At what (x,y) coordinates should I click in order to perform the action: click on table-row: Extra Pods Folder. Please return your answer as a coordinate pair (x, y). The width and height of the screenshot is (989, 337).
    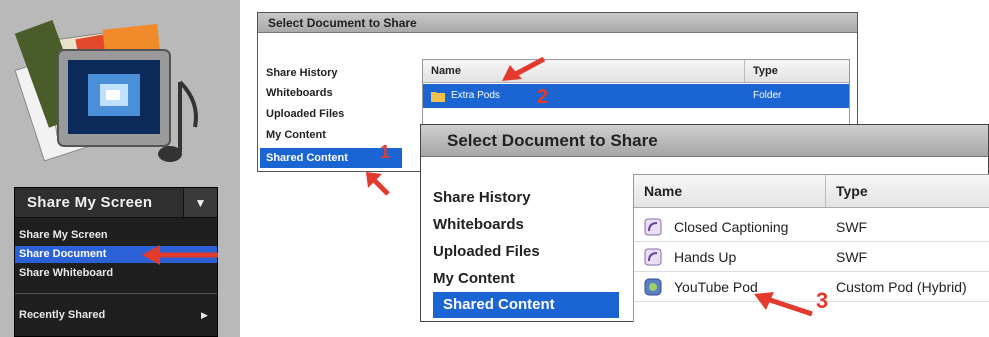
    Looking at the image, I should click on (636, 96).